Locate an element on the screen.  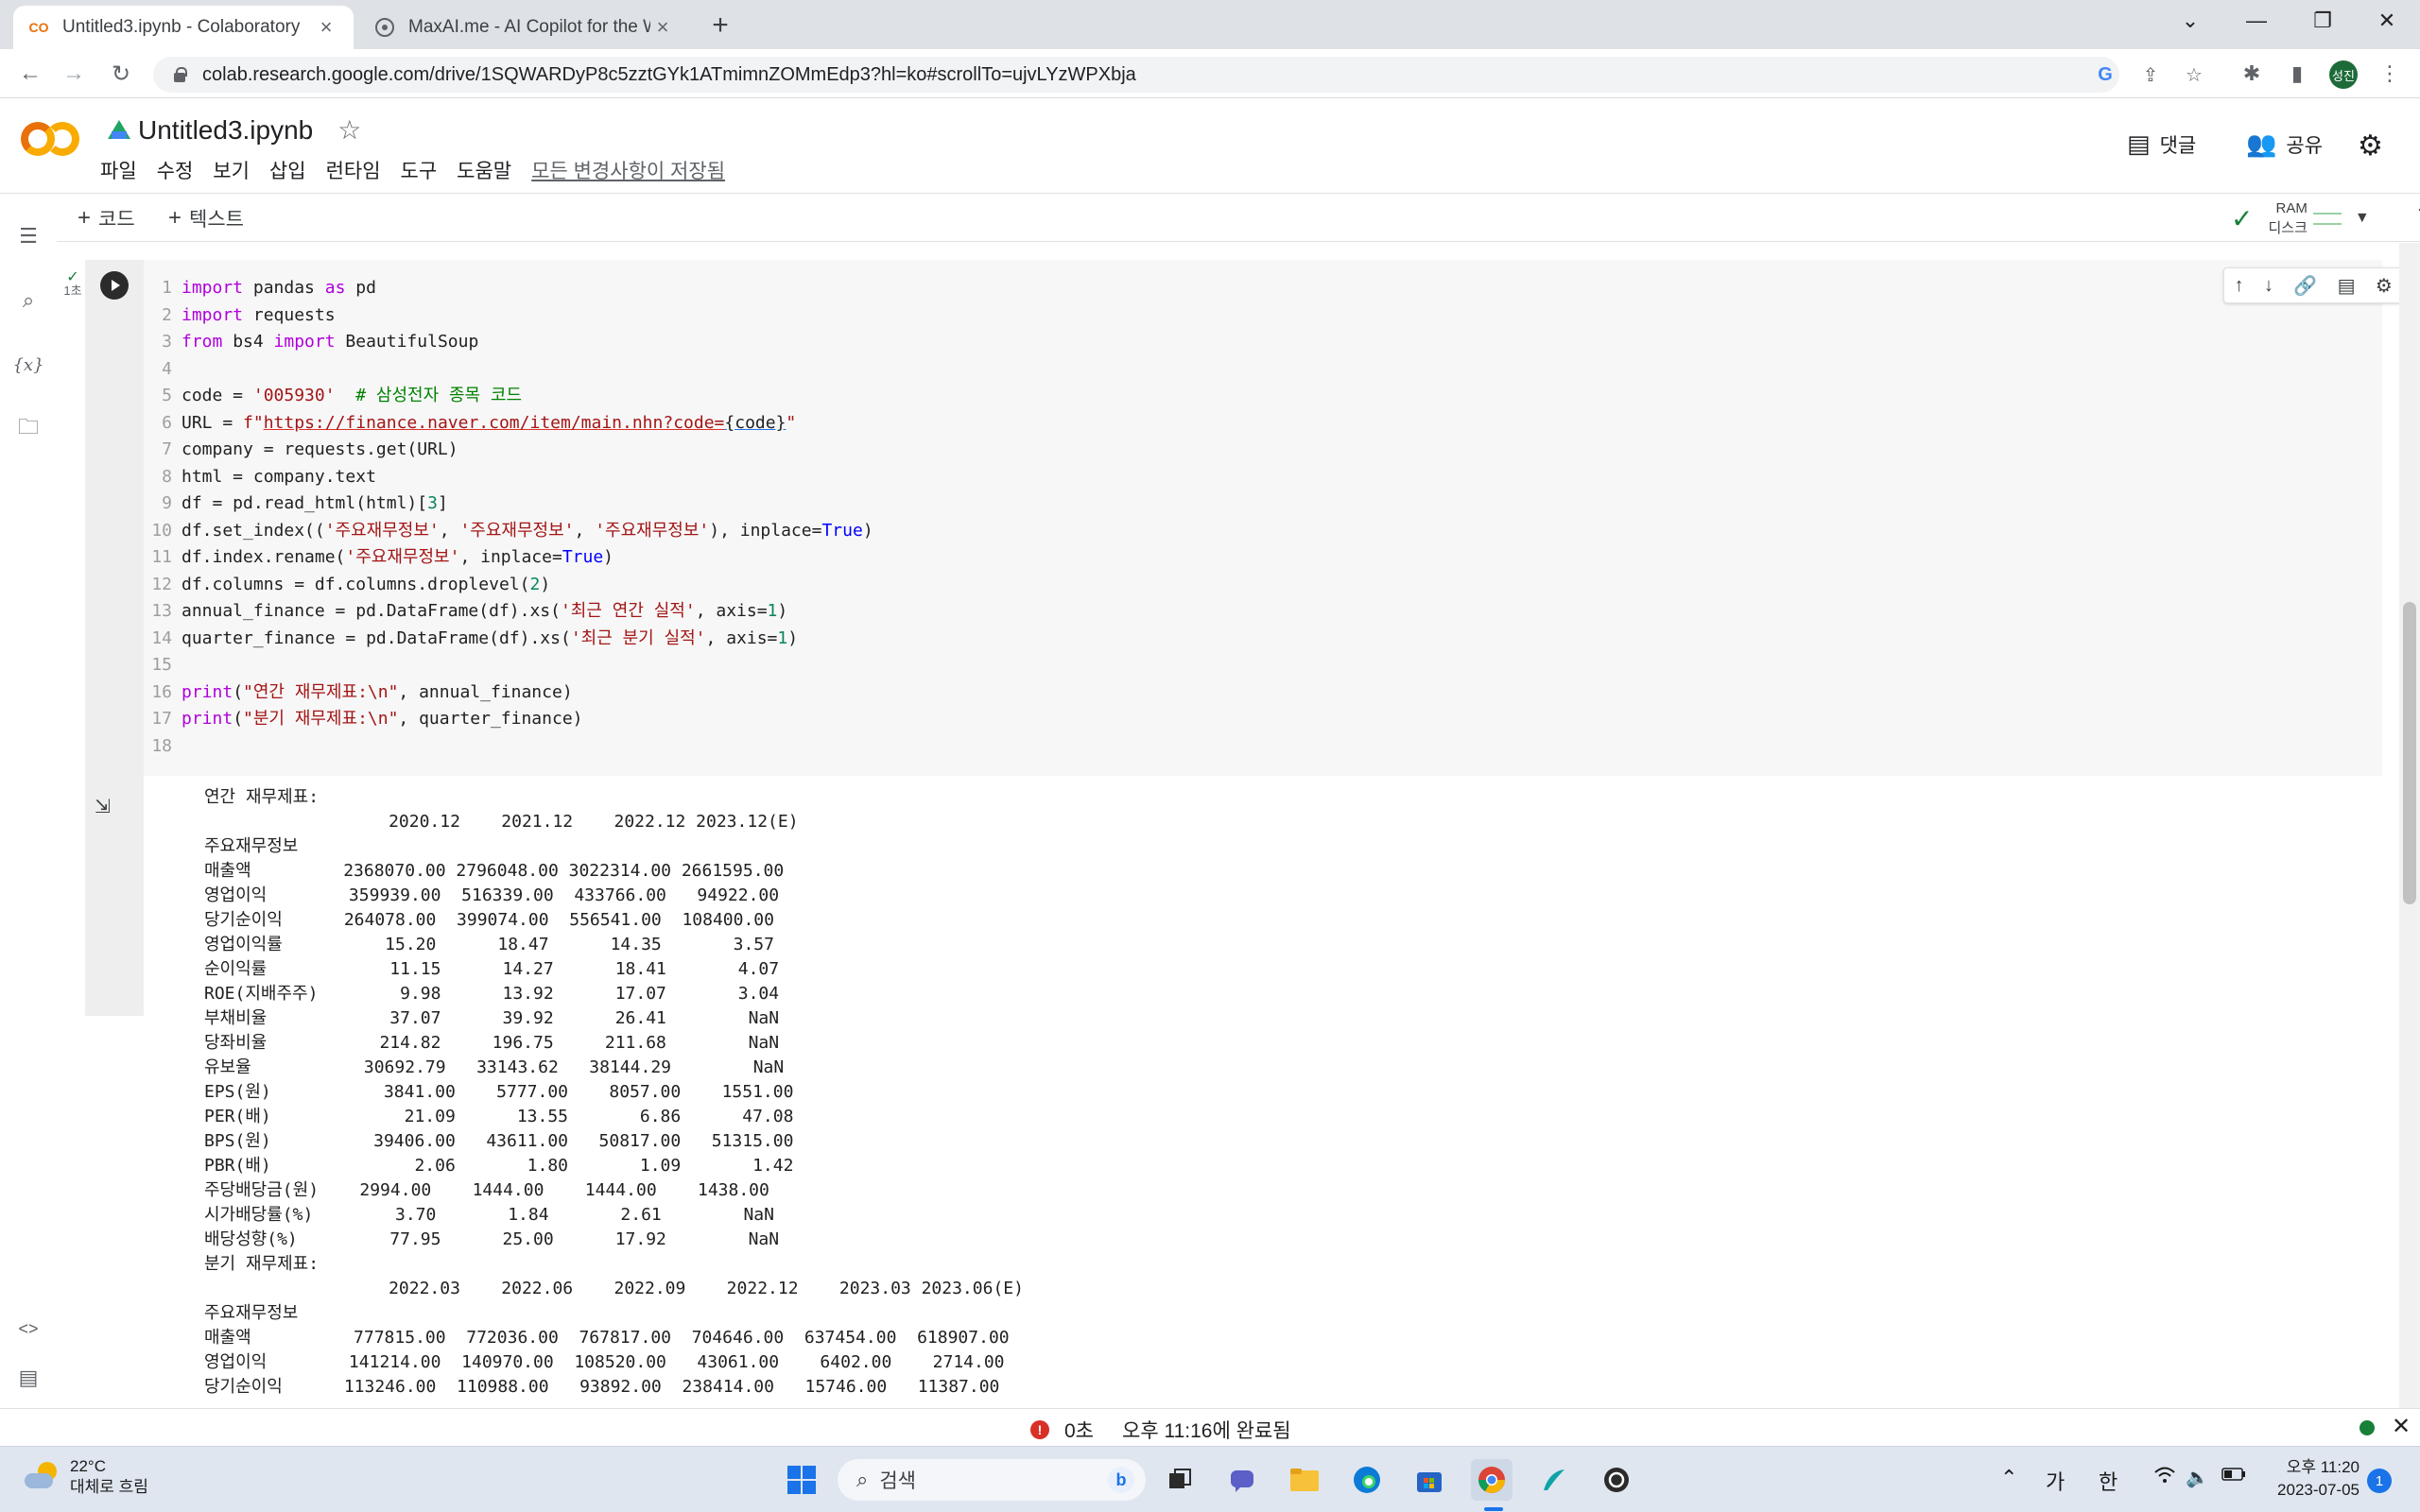
weather-widget: 22°C 대체로 흐림 is located at coordinates (85, 1477).